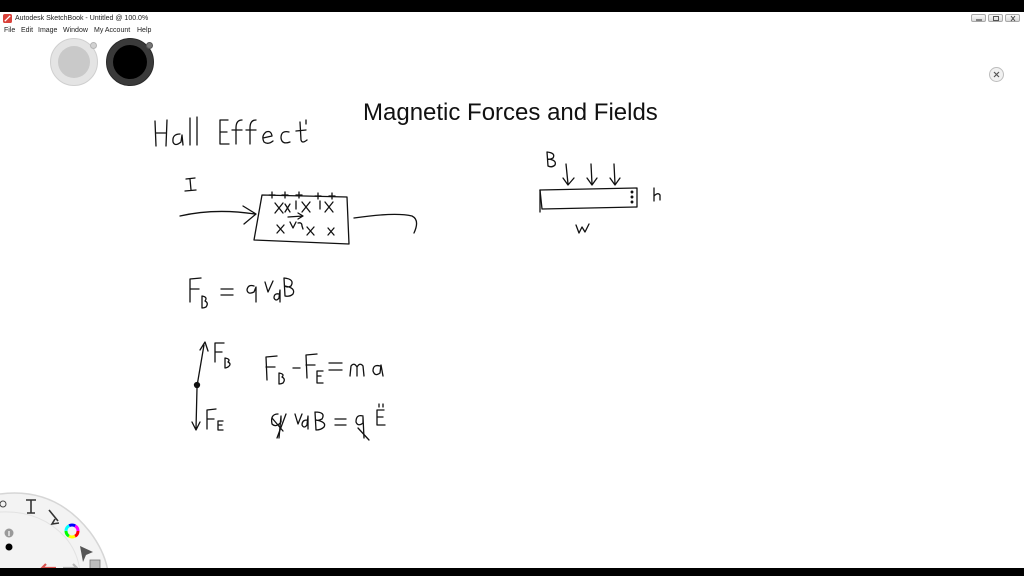 This screenshot has width=1024, height=576. Describe the element at coordinates (301, 218) in the screenshot. I see `conductor-slab` at that location.